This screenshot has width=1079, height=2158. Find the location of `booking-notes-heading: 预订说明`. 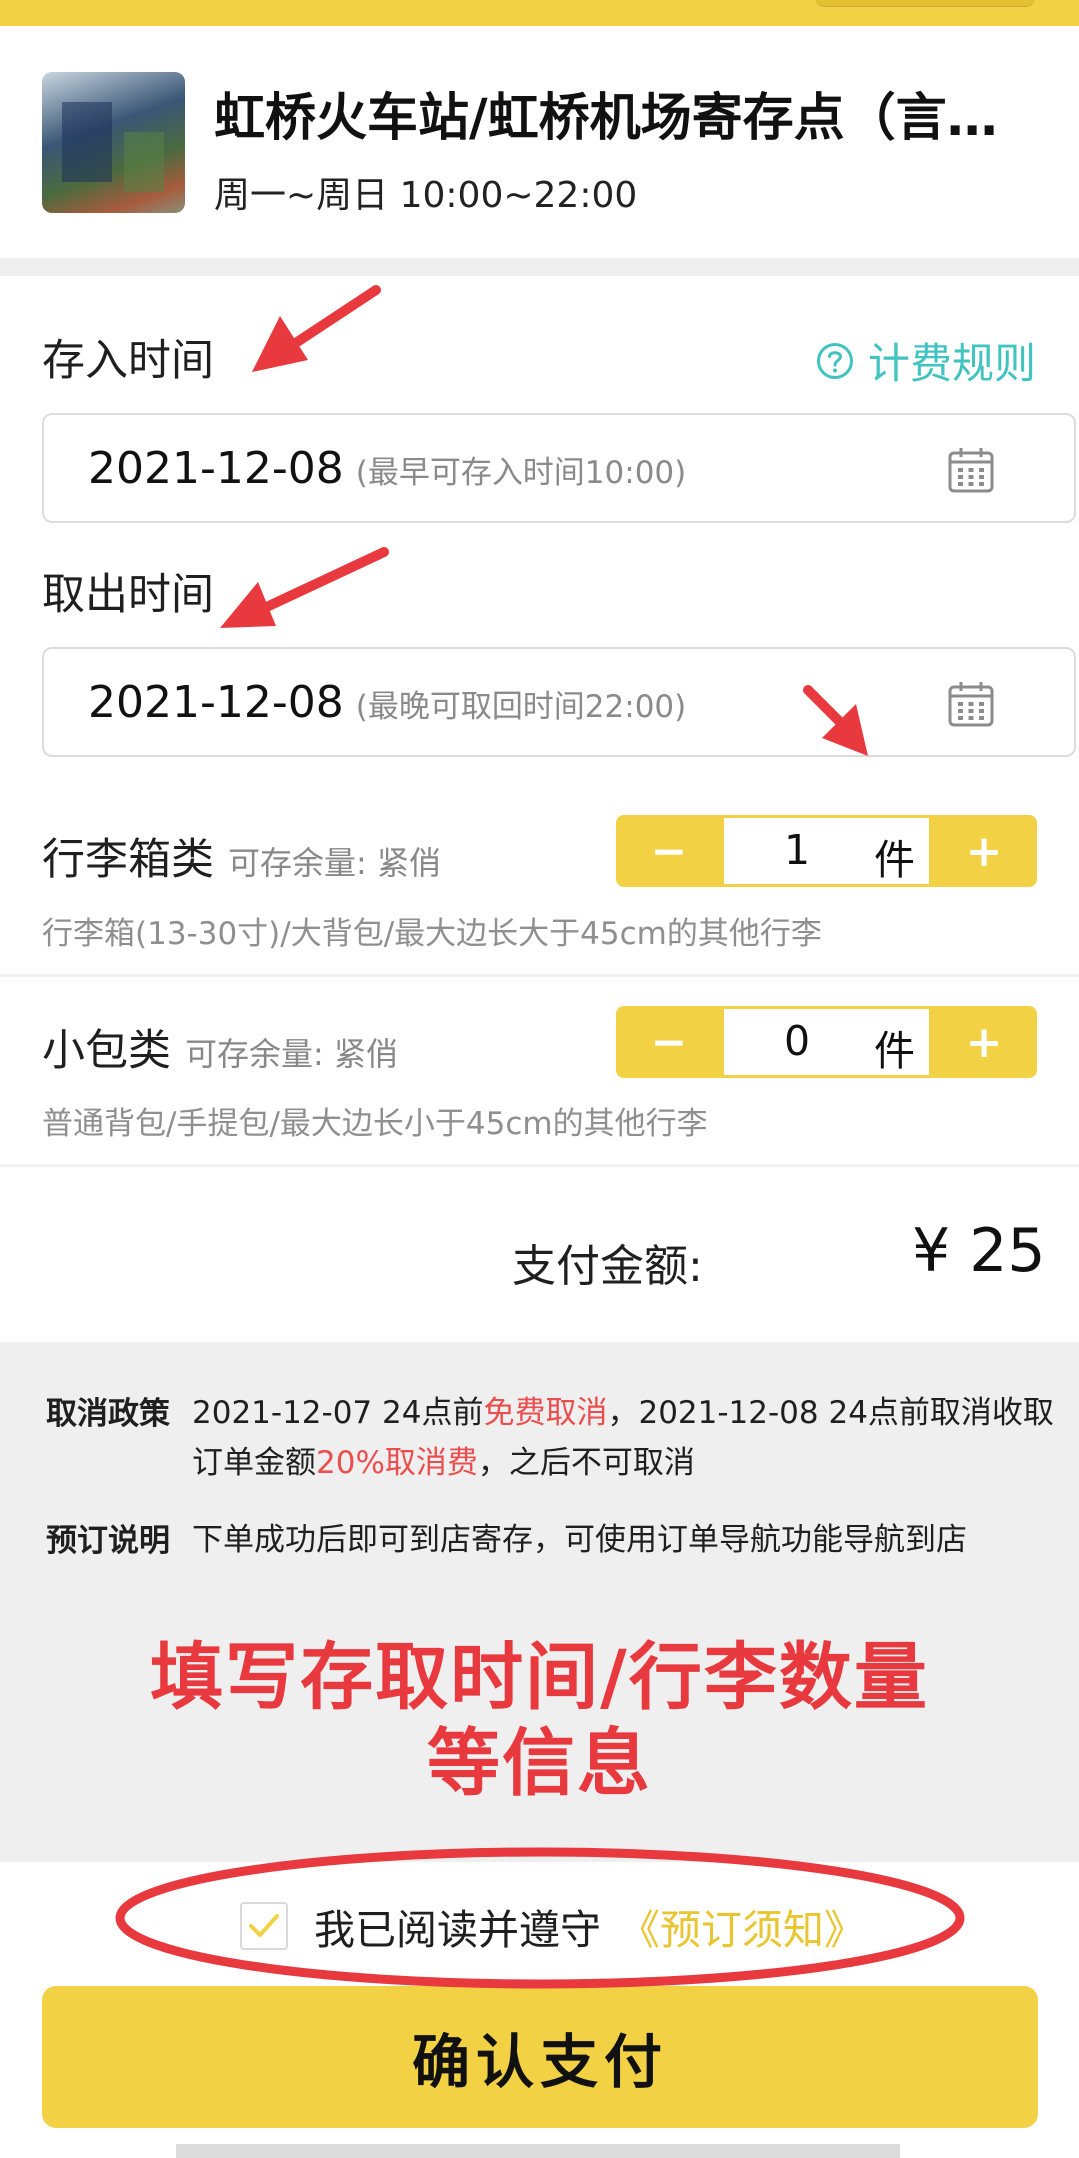

booking-notes-heading: 预订说明 is located at coordinates (108, 1541).